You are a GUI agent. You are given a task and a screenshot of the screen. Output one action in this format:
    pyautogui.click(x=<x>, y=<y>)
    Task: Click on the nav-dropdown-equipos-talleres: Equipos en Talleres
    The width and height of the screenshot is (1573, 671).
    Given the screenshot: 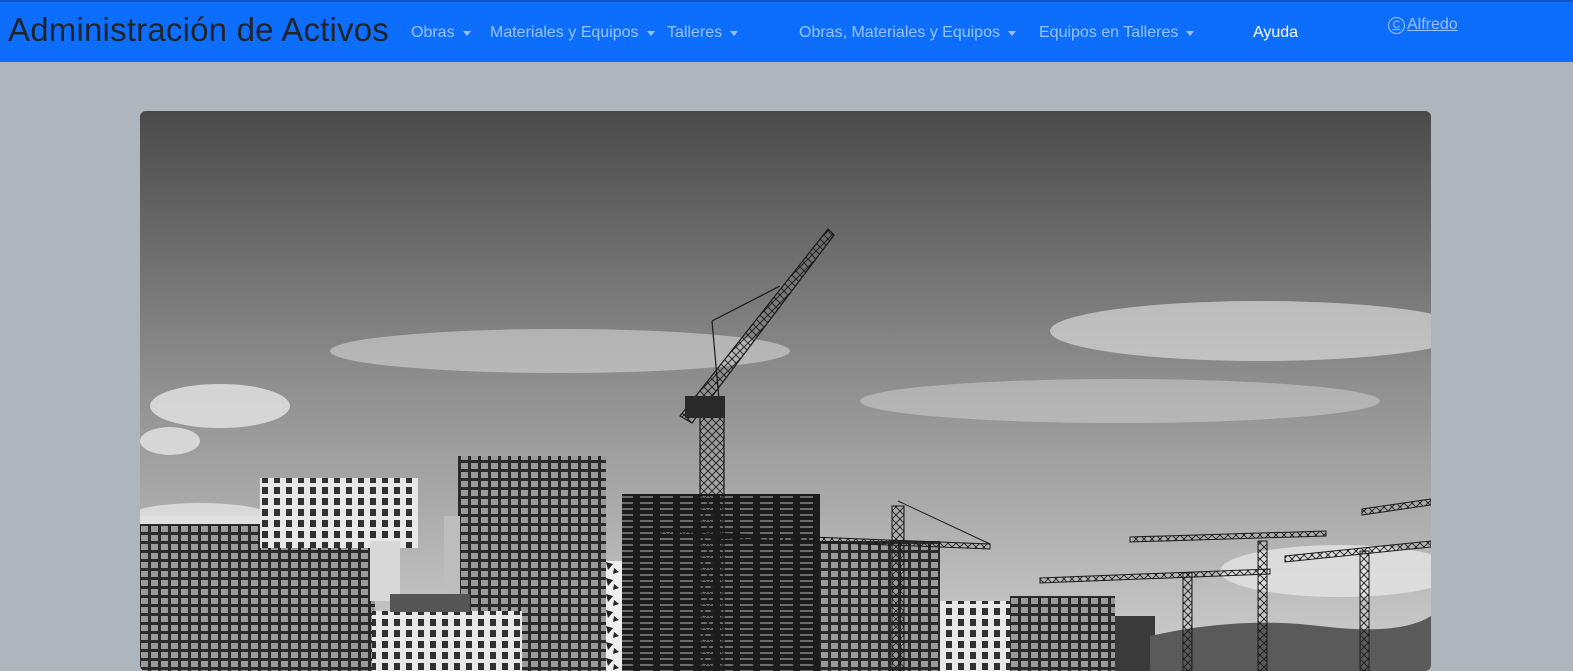 What is the action you would take?
    pyautogui.click(x=1117, y=33)
    